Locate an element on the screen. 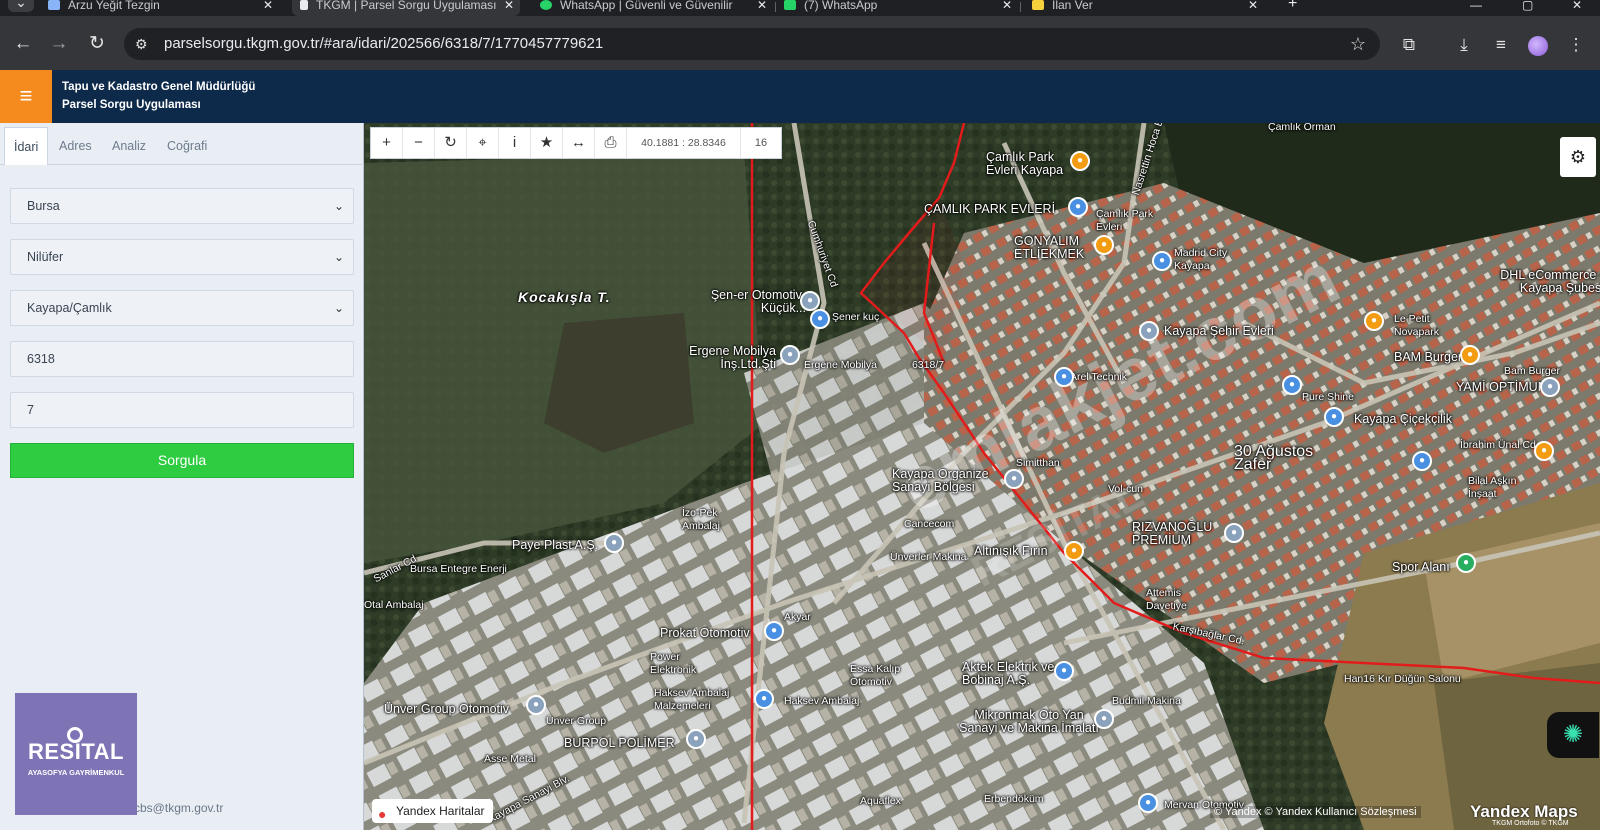  profile-avatar is located at coordinates (1538, 46).